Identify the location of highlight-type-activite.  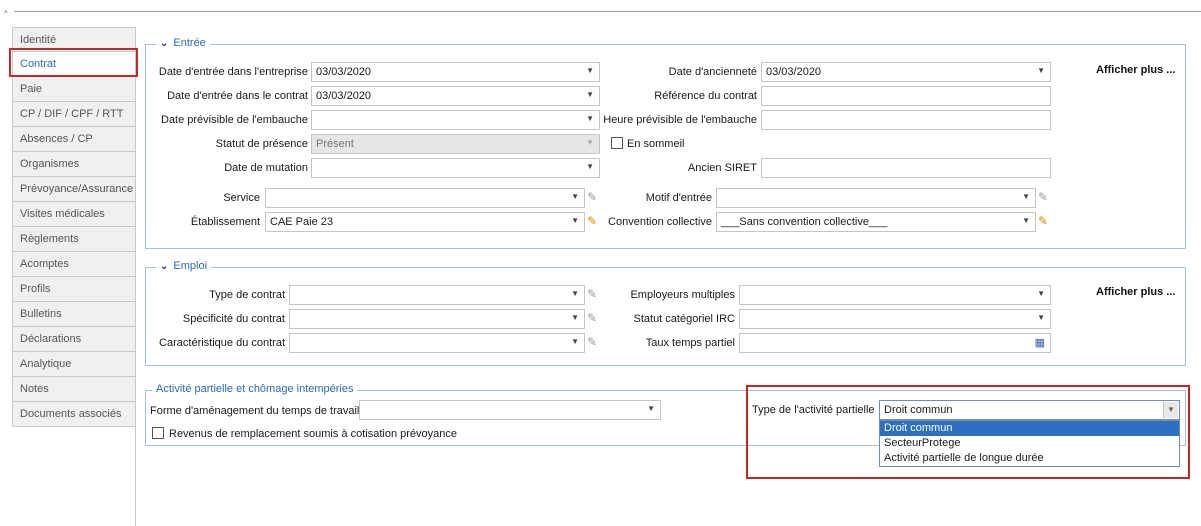
(968, 432).